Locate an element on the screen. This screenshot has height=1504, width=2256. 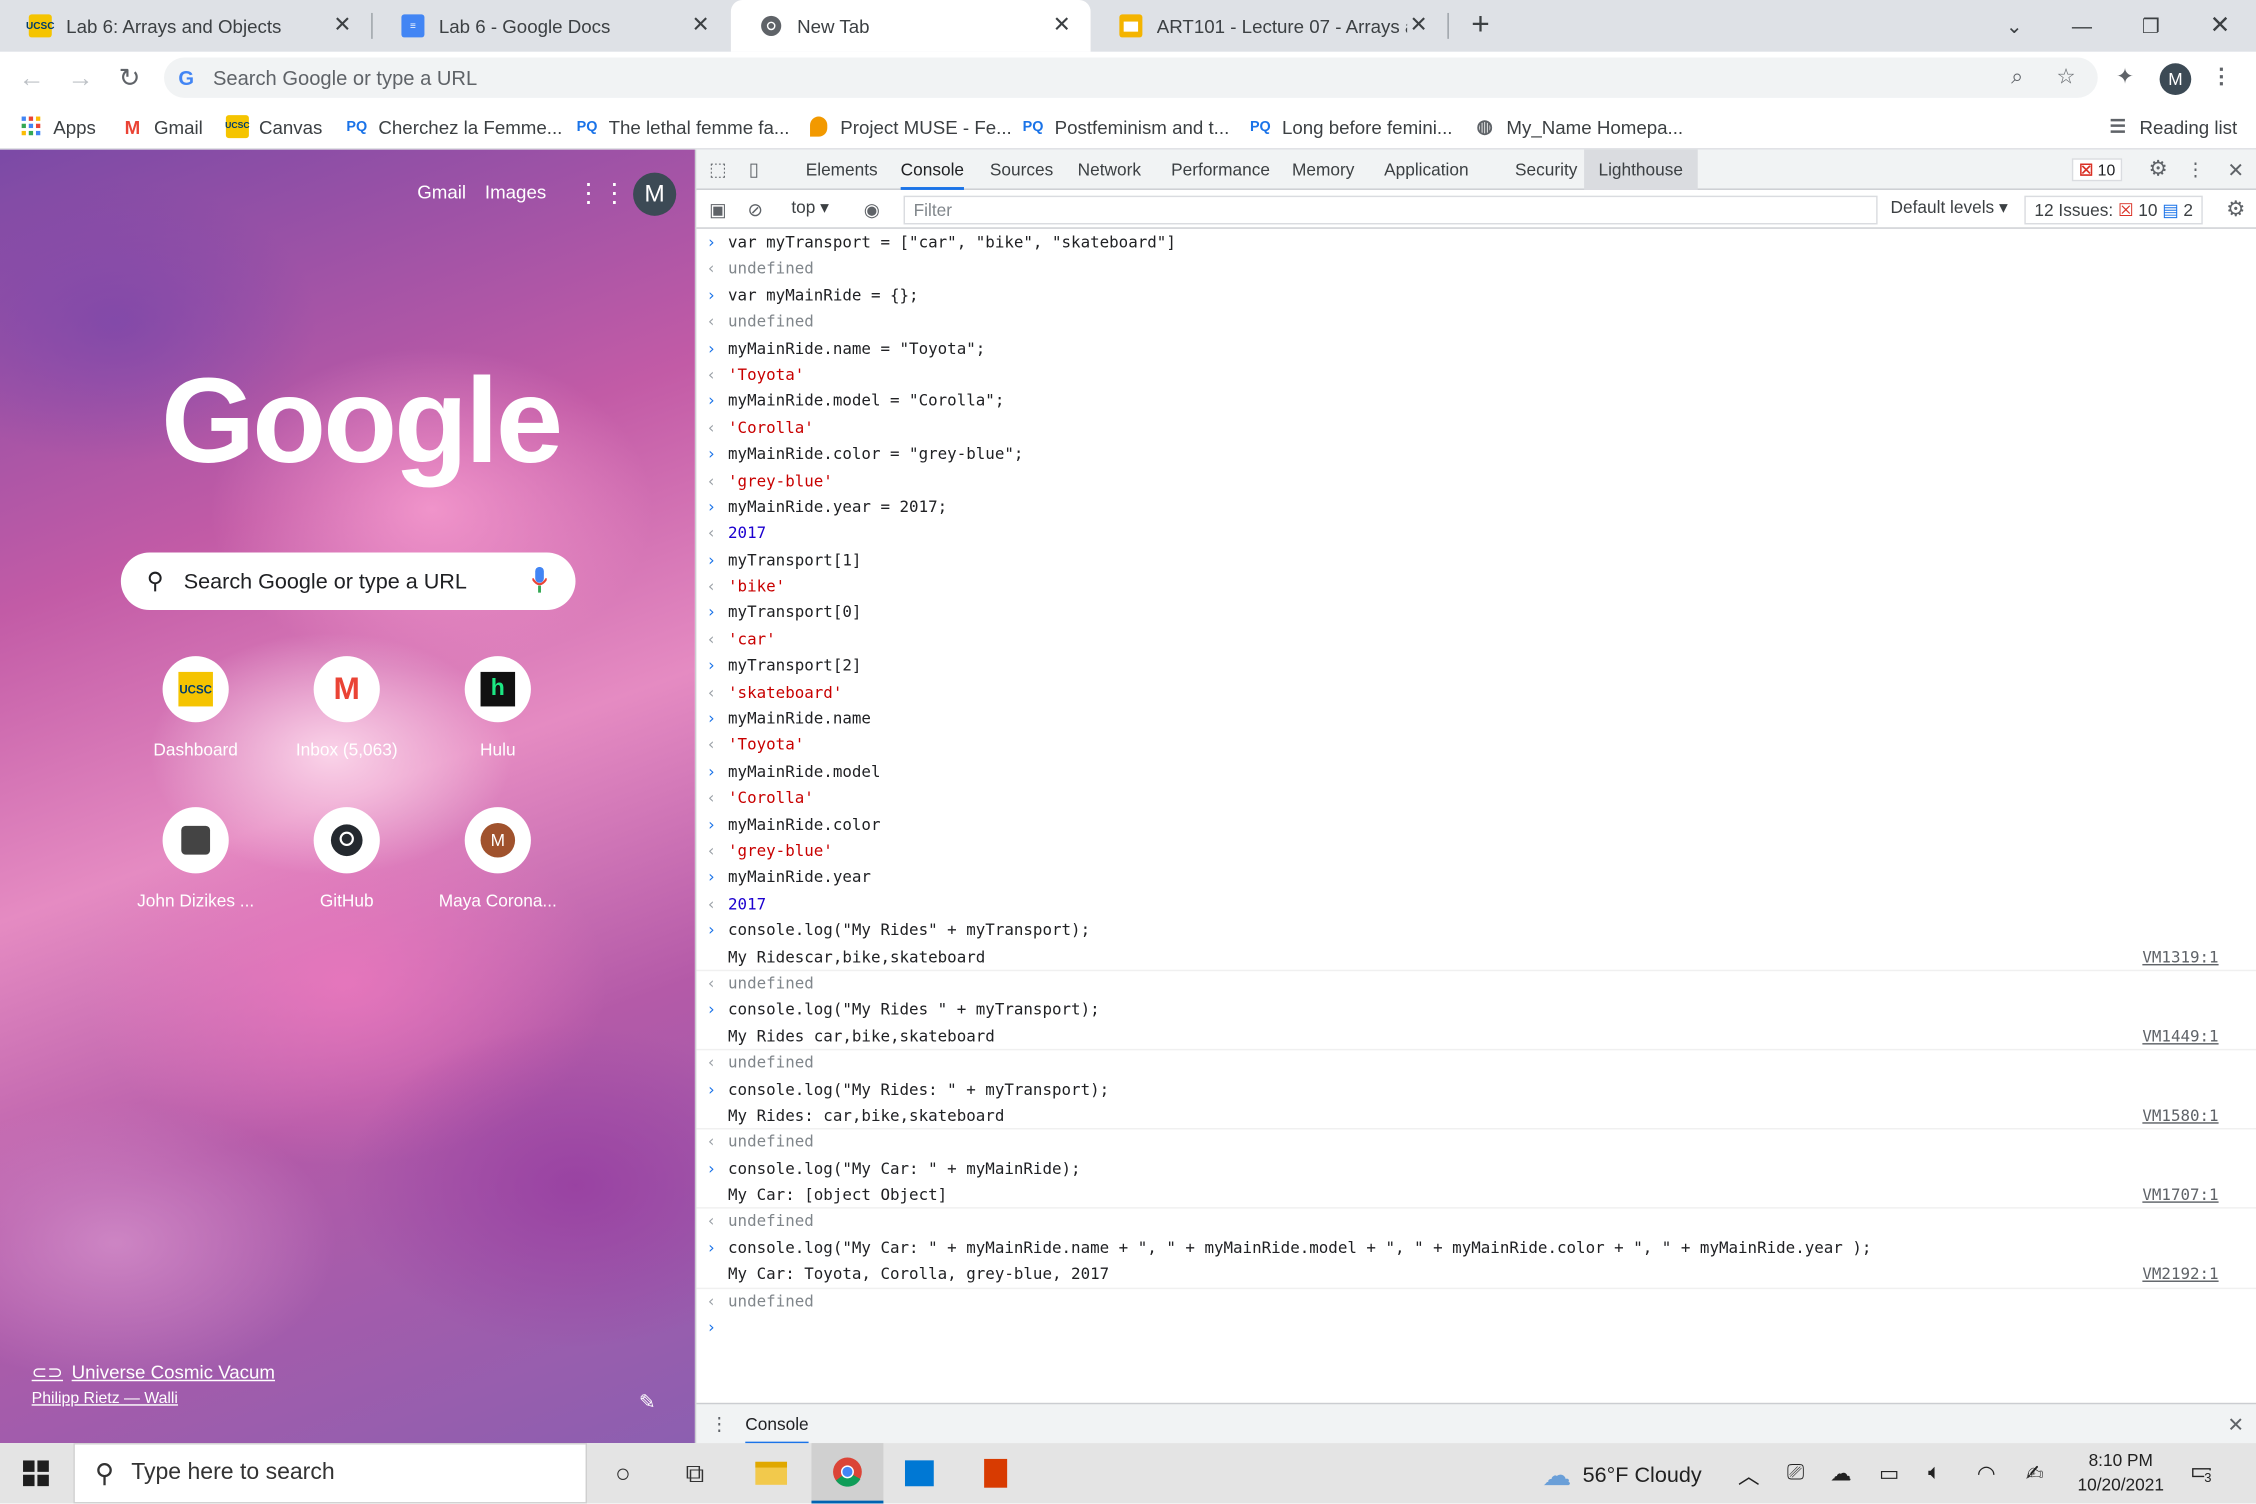
settings-gear-icon: ⚙ is located at coordinates (2158, 169).